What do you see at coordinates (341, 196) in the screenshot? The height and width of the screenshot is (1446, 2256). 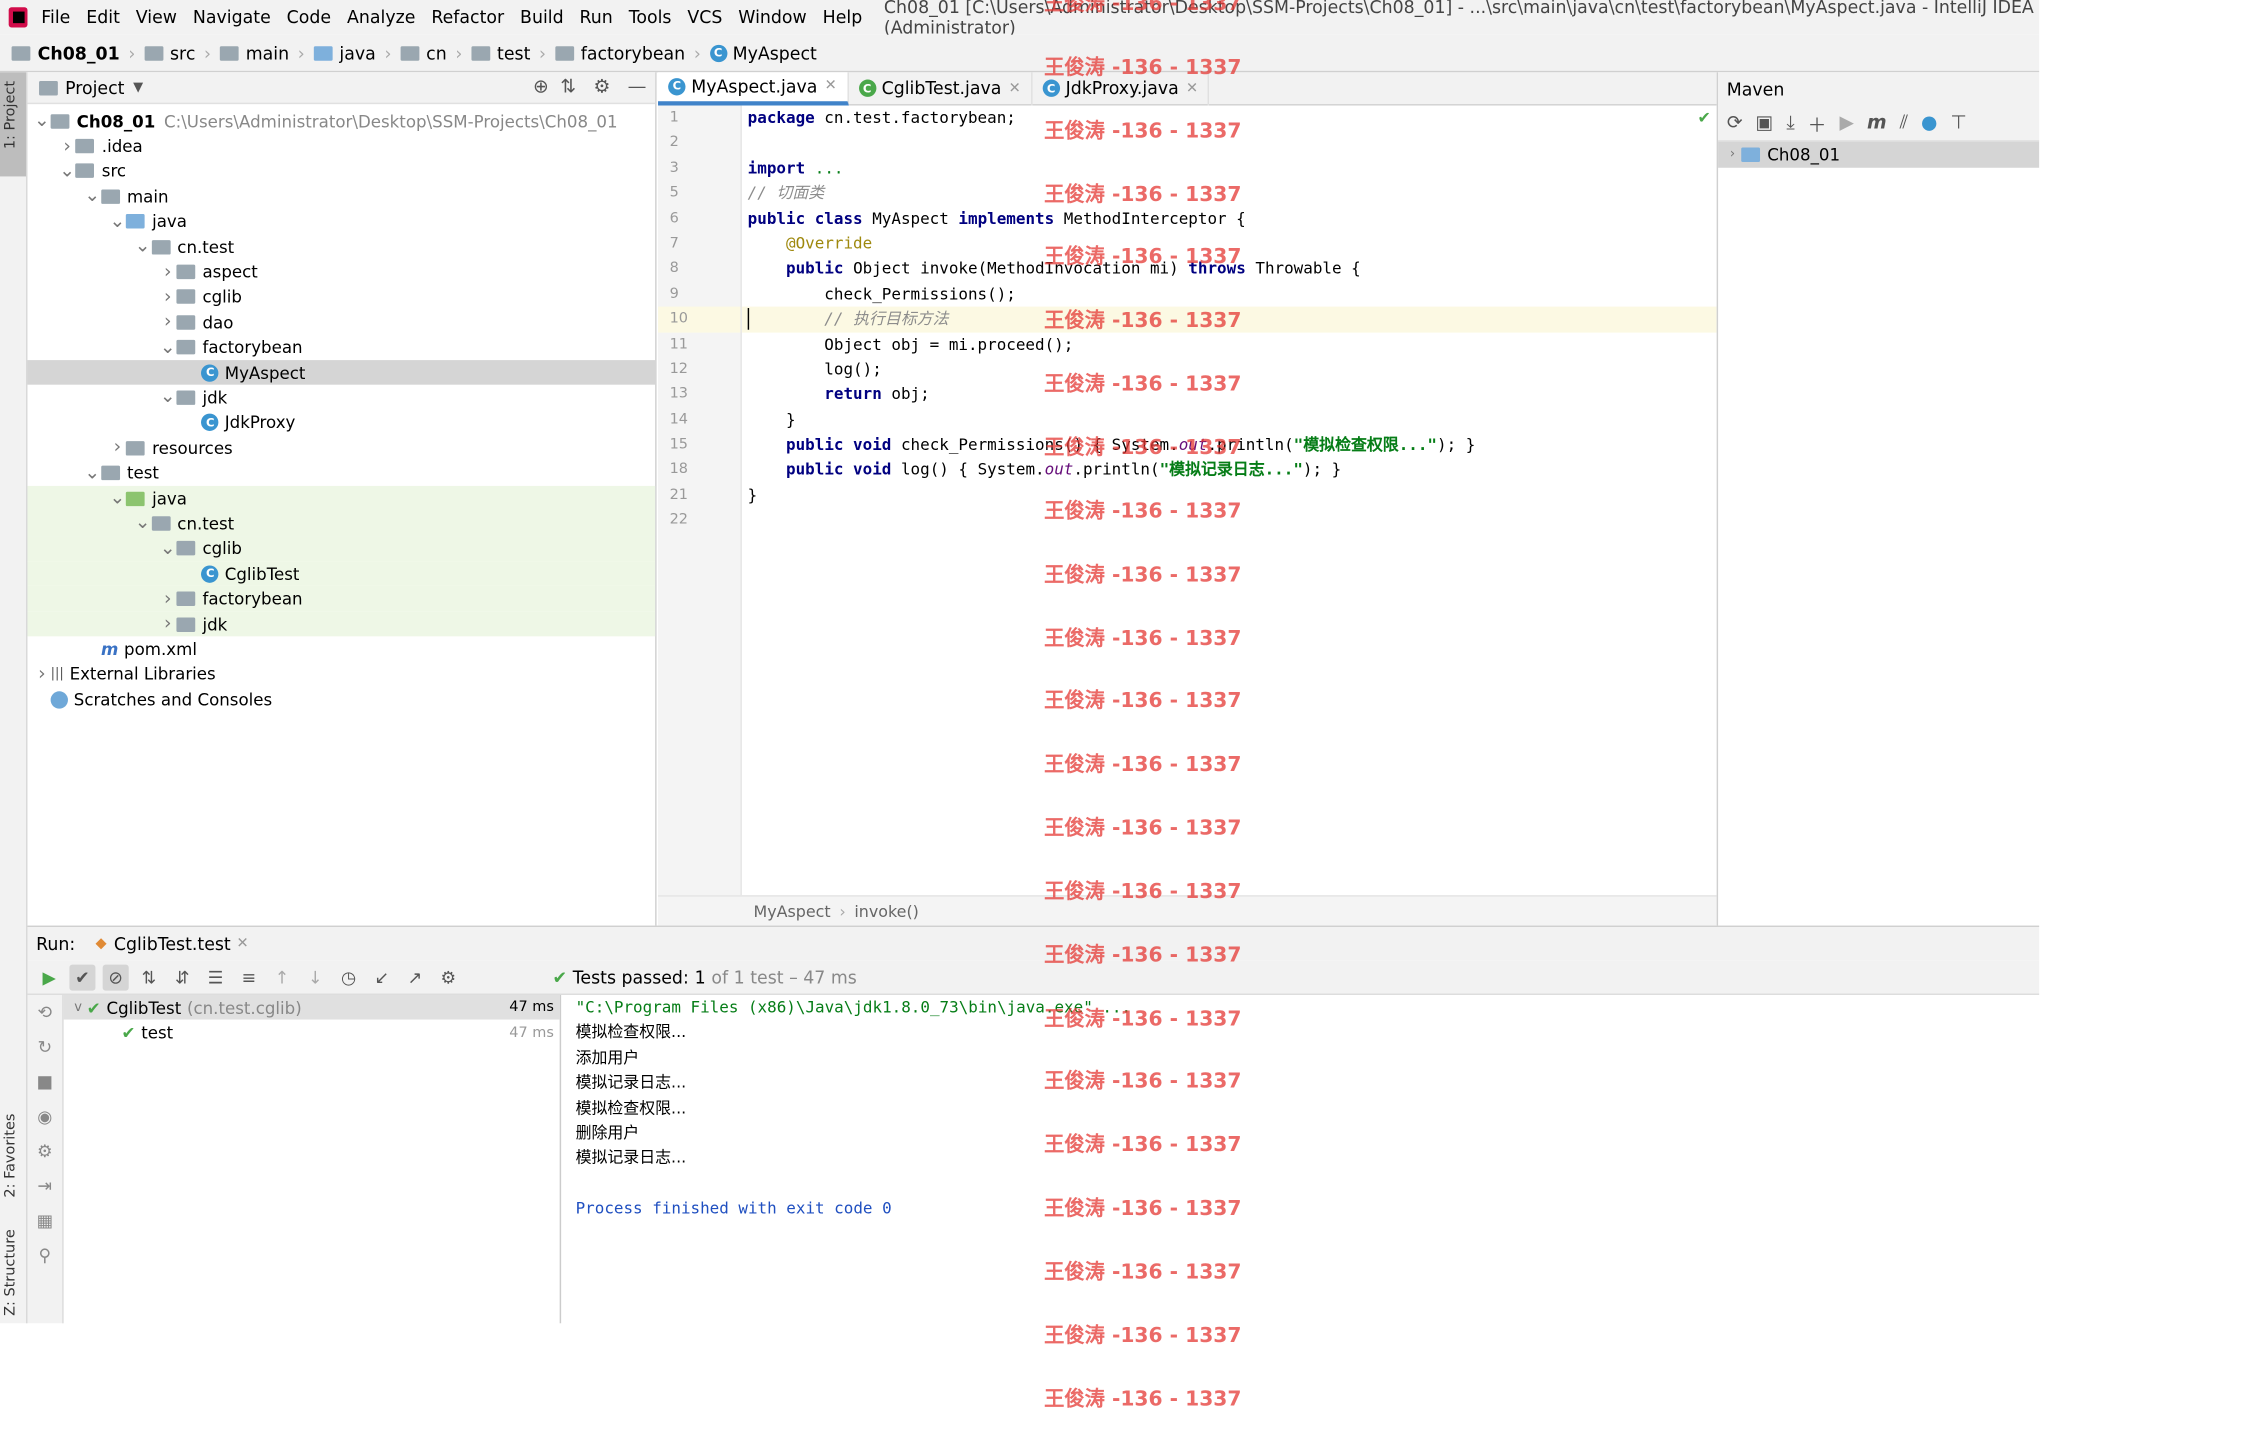 I see `project-tree-row: ⌄ main` at bounding box center [341, 196].